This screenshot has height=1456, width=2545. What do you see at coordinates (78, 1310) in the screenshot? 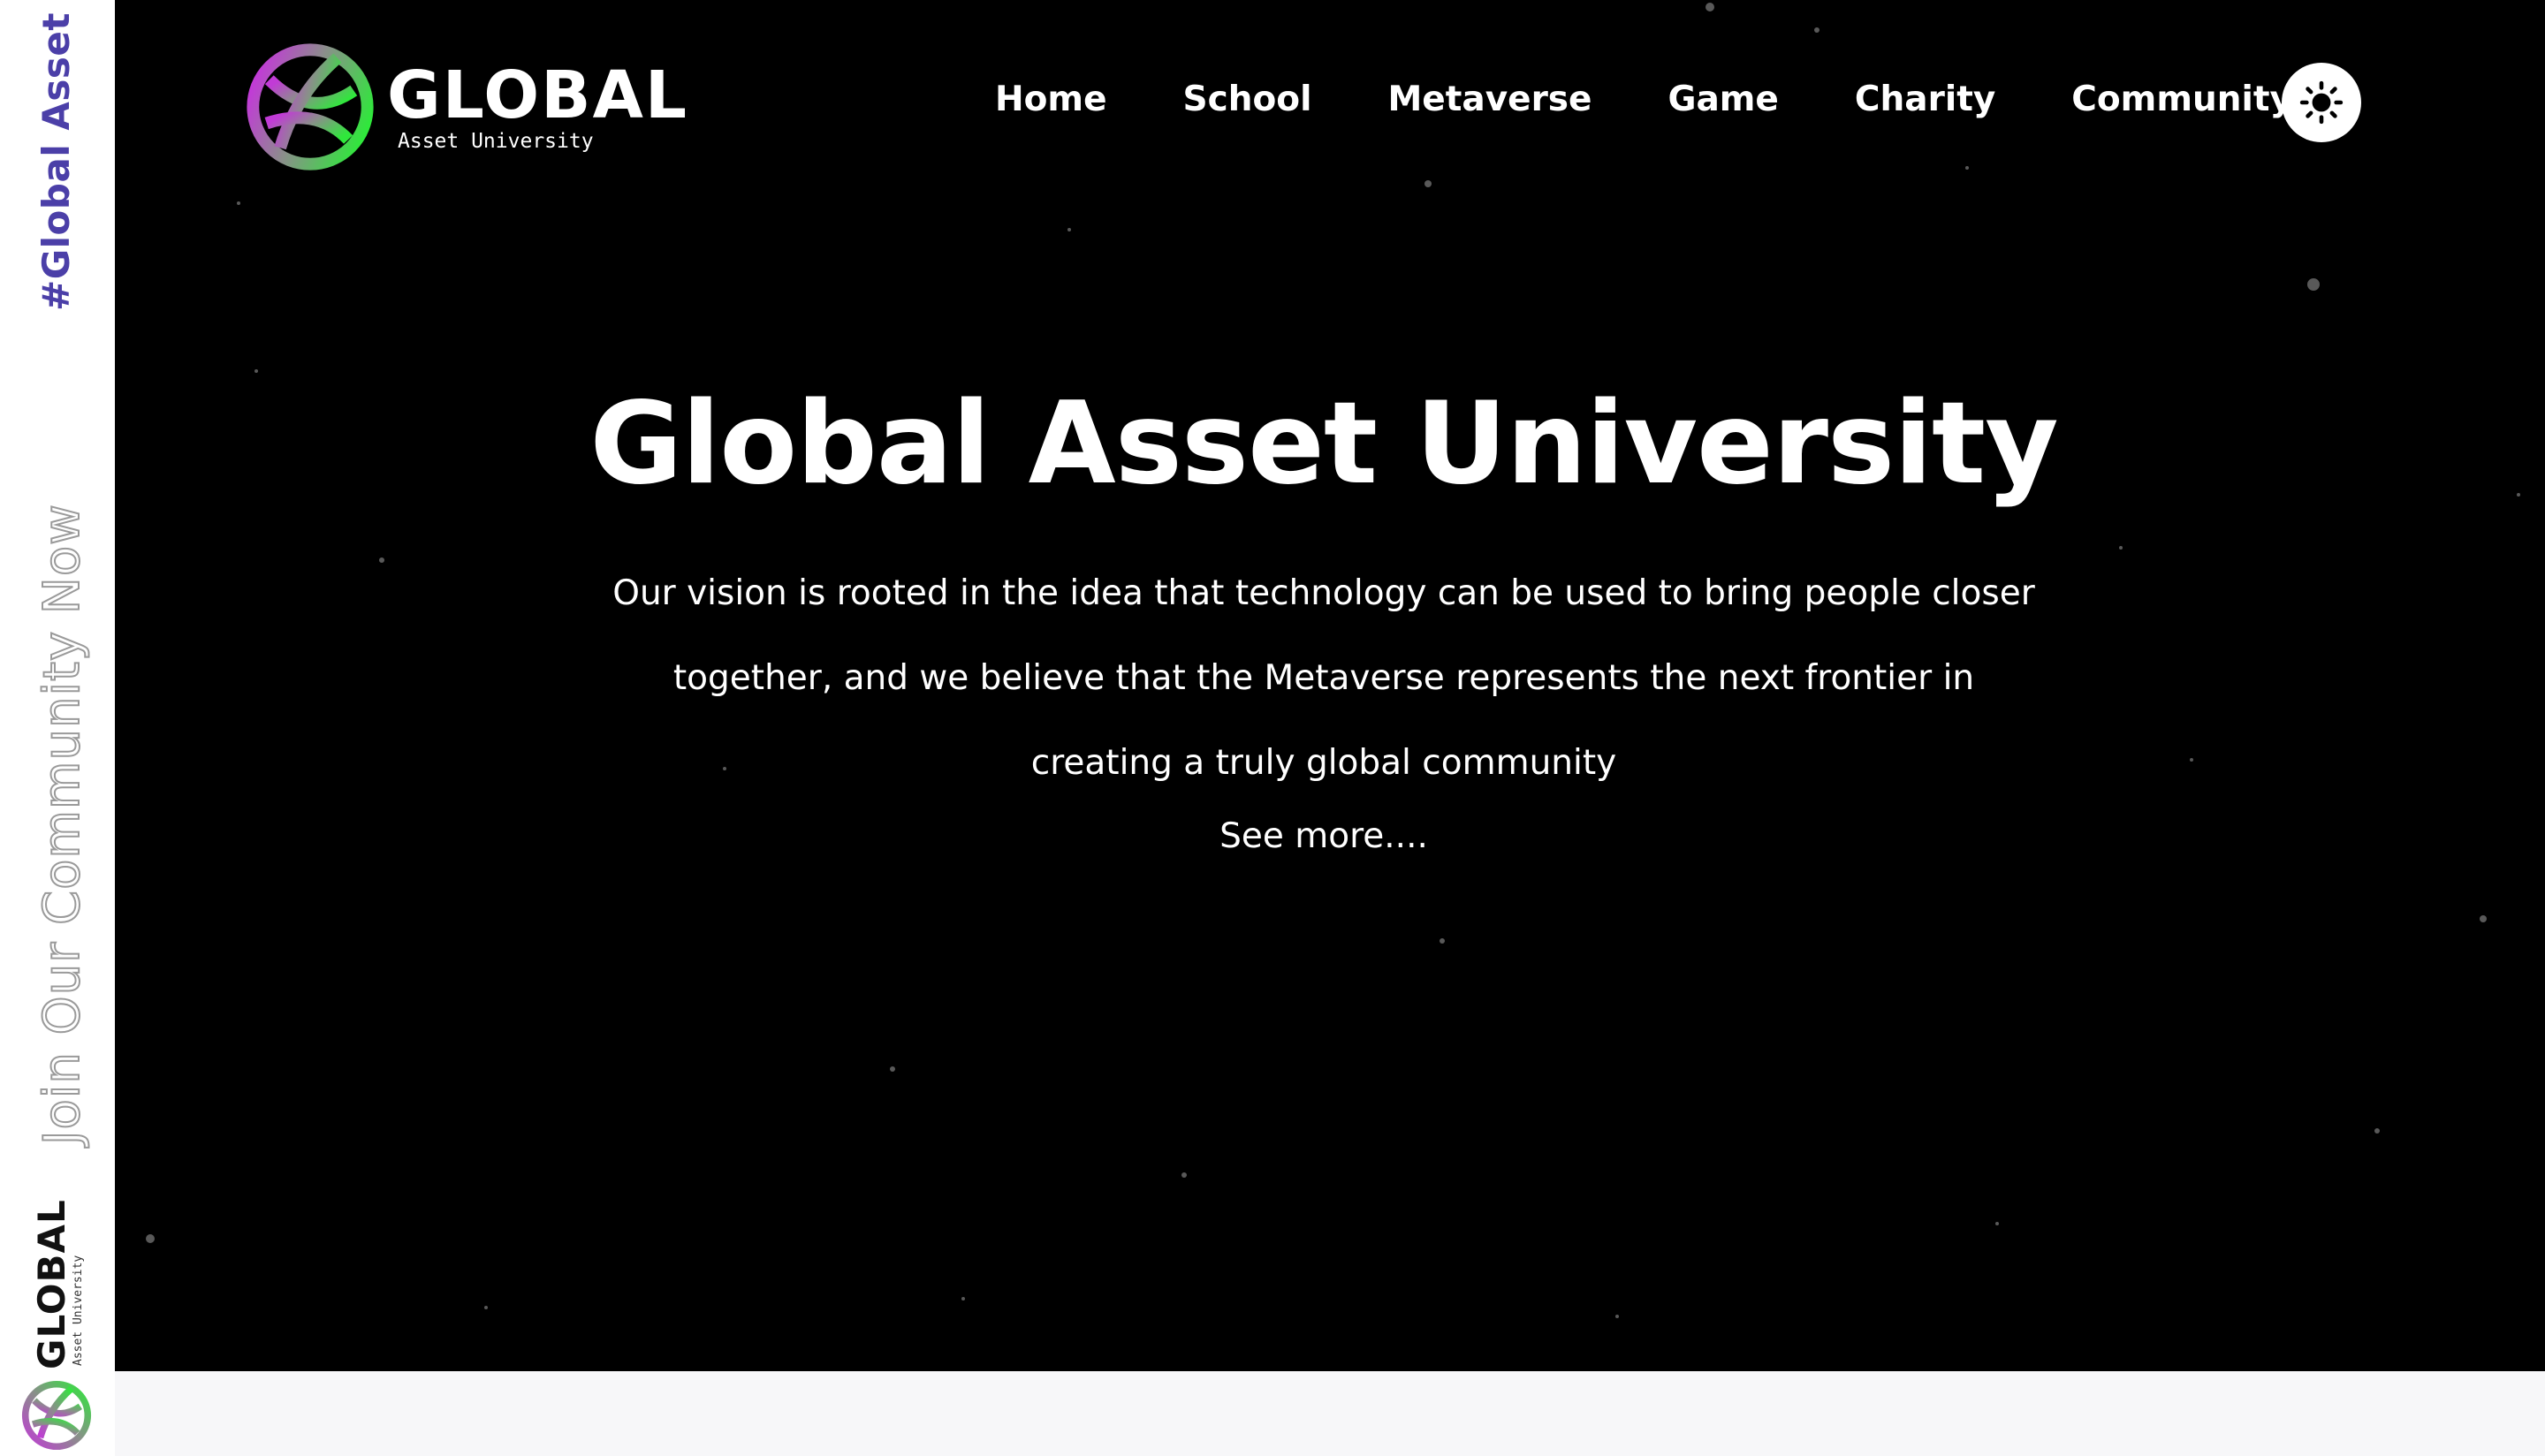
I see `rail-logo-sub: Asset University` at bounding box center [78, 1310].